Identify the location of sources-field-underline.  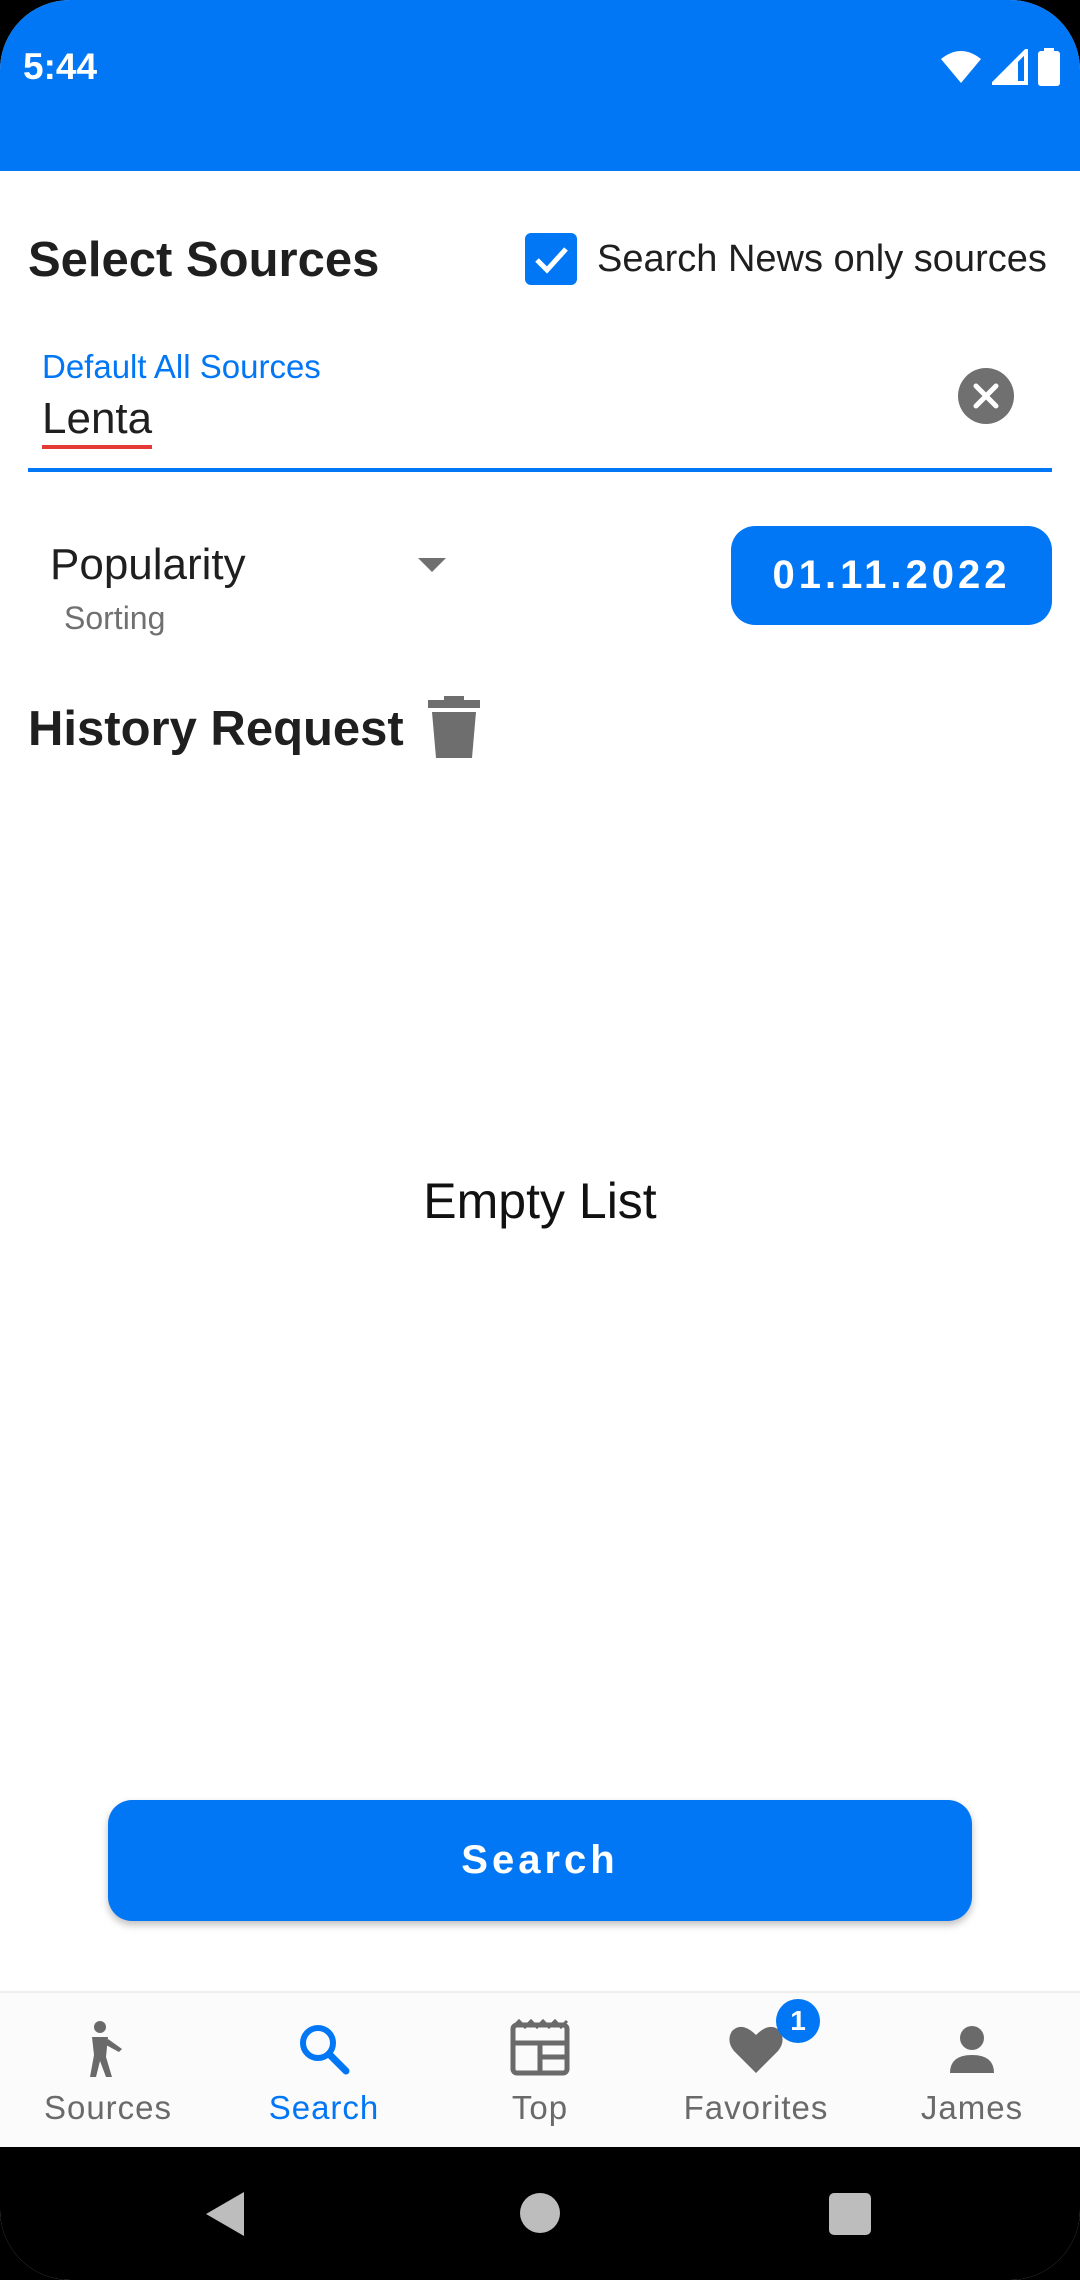
(540, 470).